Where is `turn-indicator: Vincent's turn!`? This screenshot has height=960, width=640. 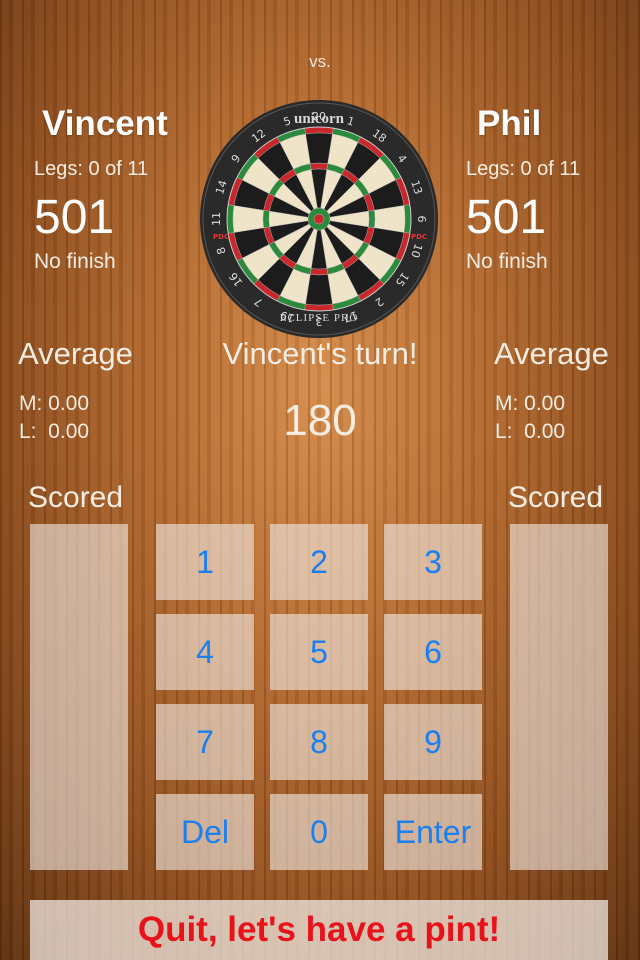
turn-indicator: Vincent's turn! is located at coordinates (320, 353).